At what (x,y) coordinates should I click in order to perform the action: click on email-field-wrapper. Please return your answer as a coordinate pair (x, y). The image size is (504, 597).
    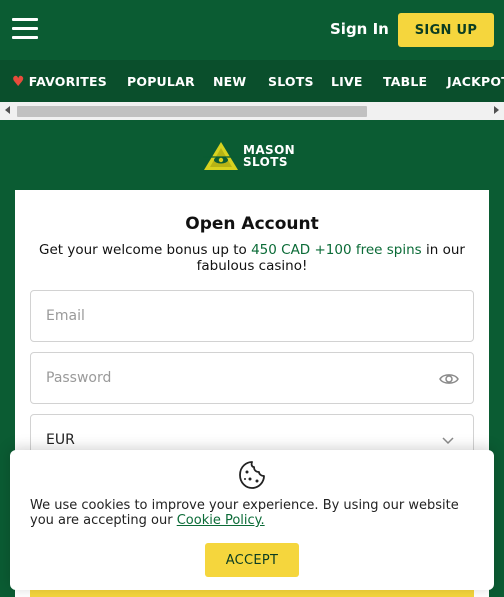
    Looking at the image, I should click on (252, 316).